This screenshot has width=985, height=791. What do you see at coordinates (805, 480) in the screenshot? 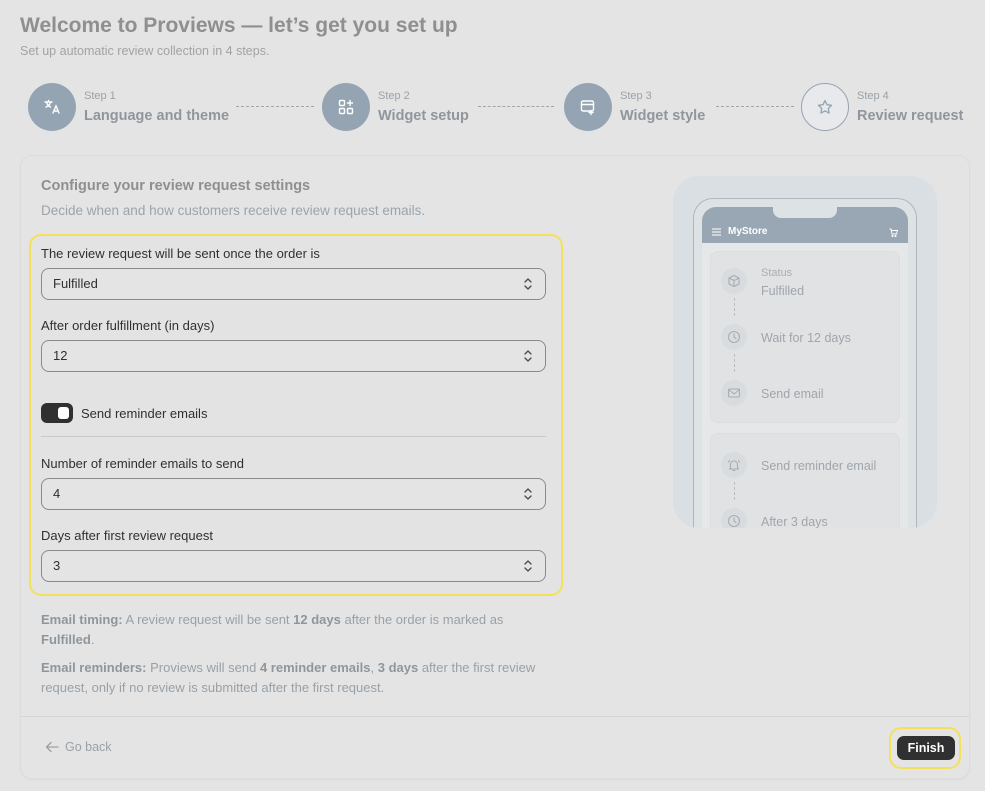
I see `flow-card-reminder: Send reminder email After 3 days` at bounding box center [805, 480].